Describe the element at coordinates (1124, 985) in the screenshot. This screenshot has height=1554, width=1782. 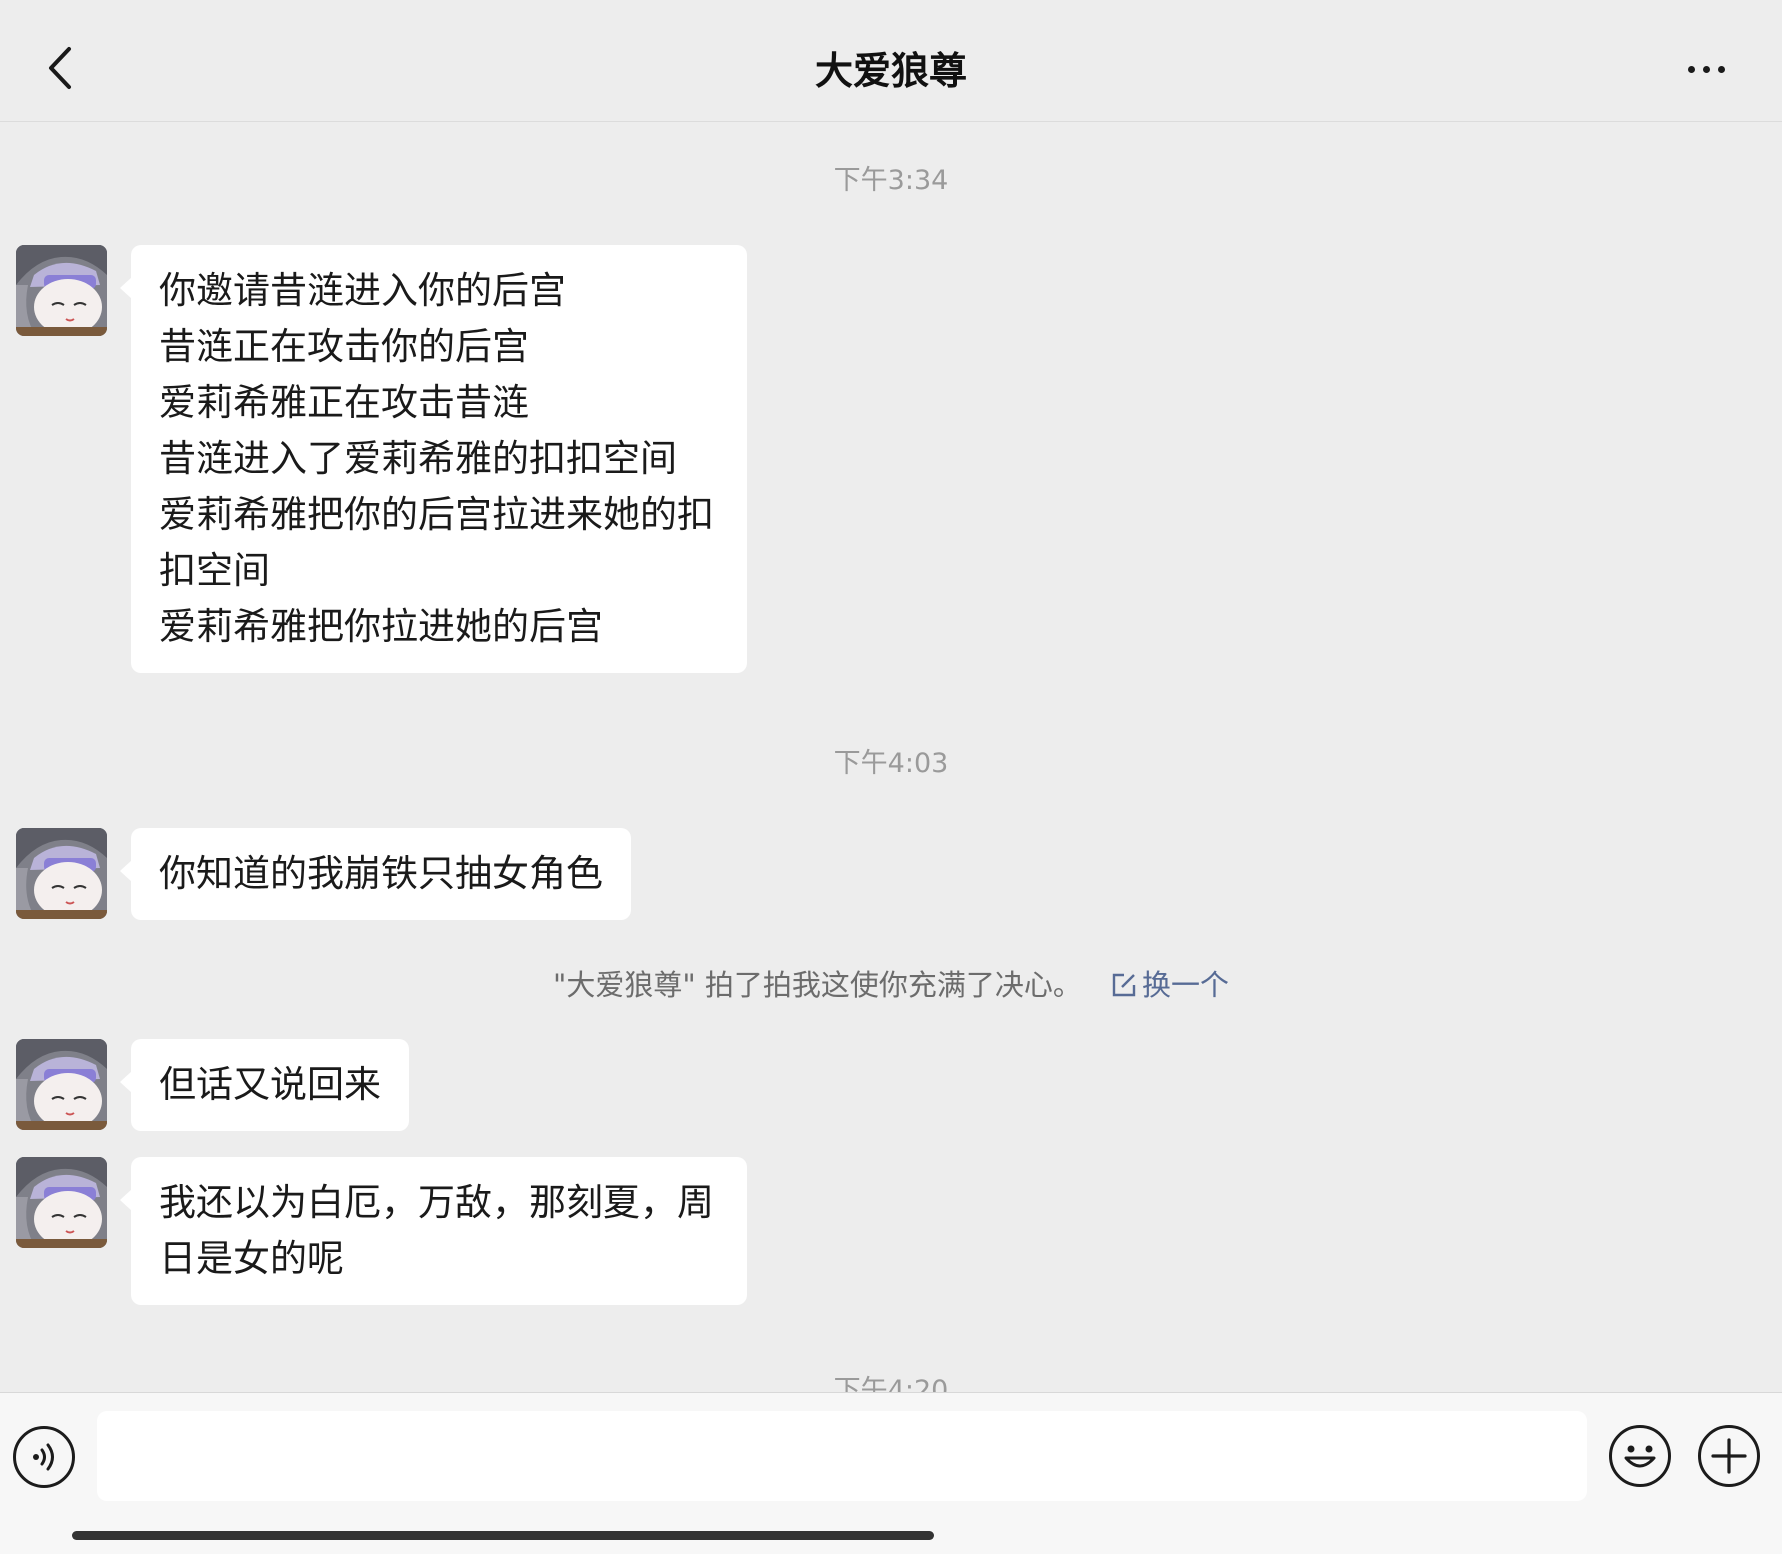
I see `edit-icon` at that location.